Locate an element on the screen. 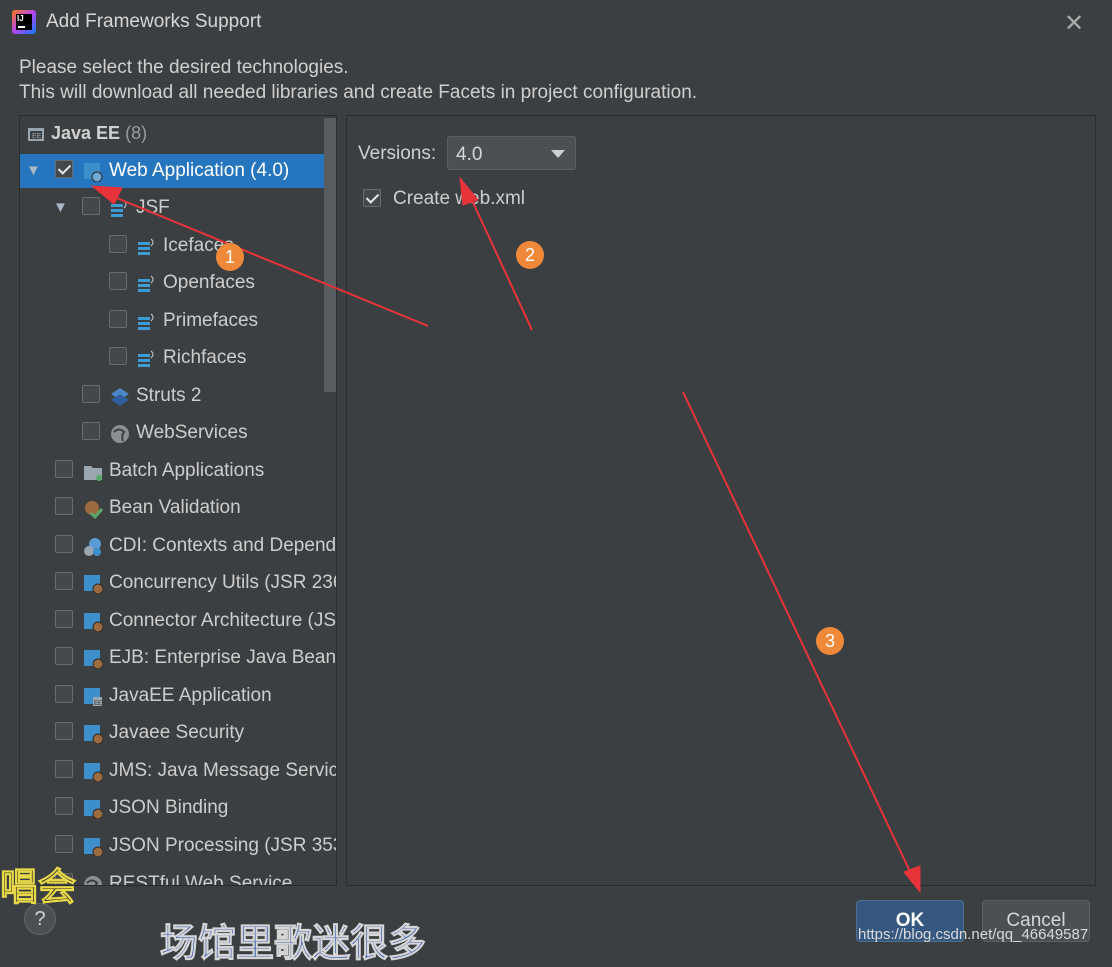  arrow-3-head-icon is located at coordinates (912, 879).